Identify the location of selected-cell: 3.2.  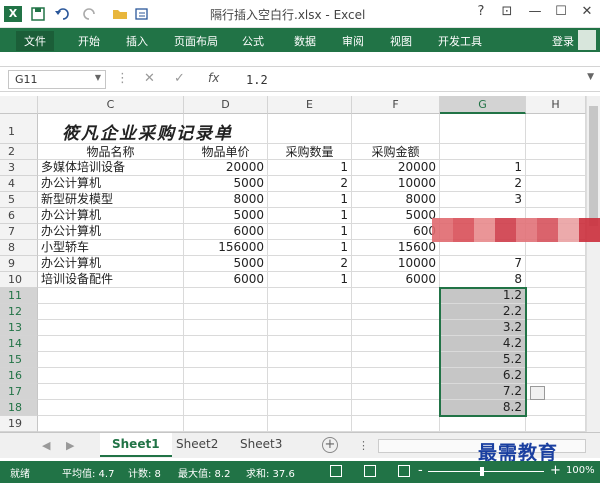
(483, 328).